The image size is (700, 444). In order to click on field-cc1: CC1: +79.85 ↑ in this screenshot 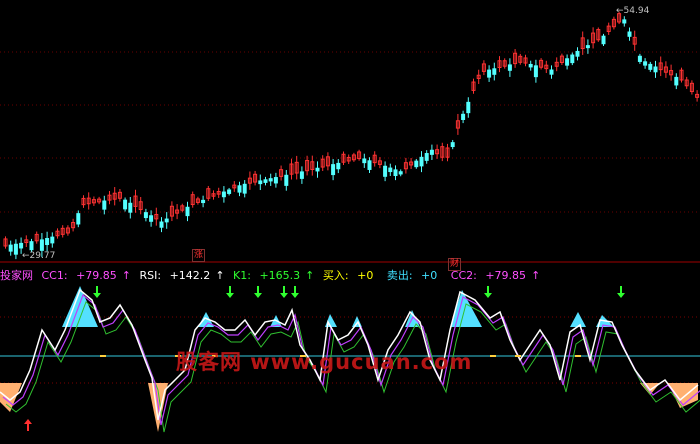, I will do `click(86, 275)`.